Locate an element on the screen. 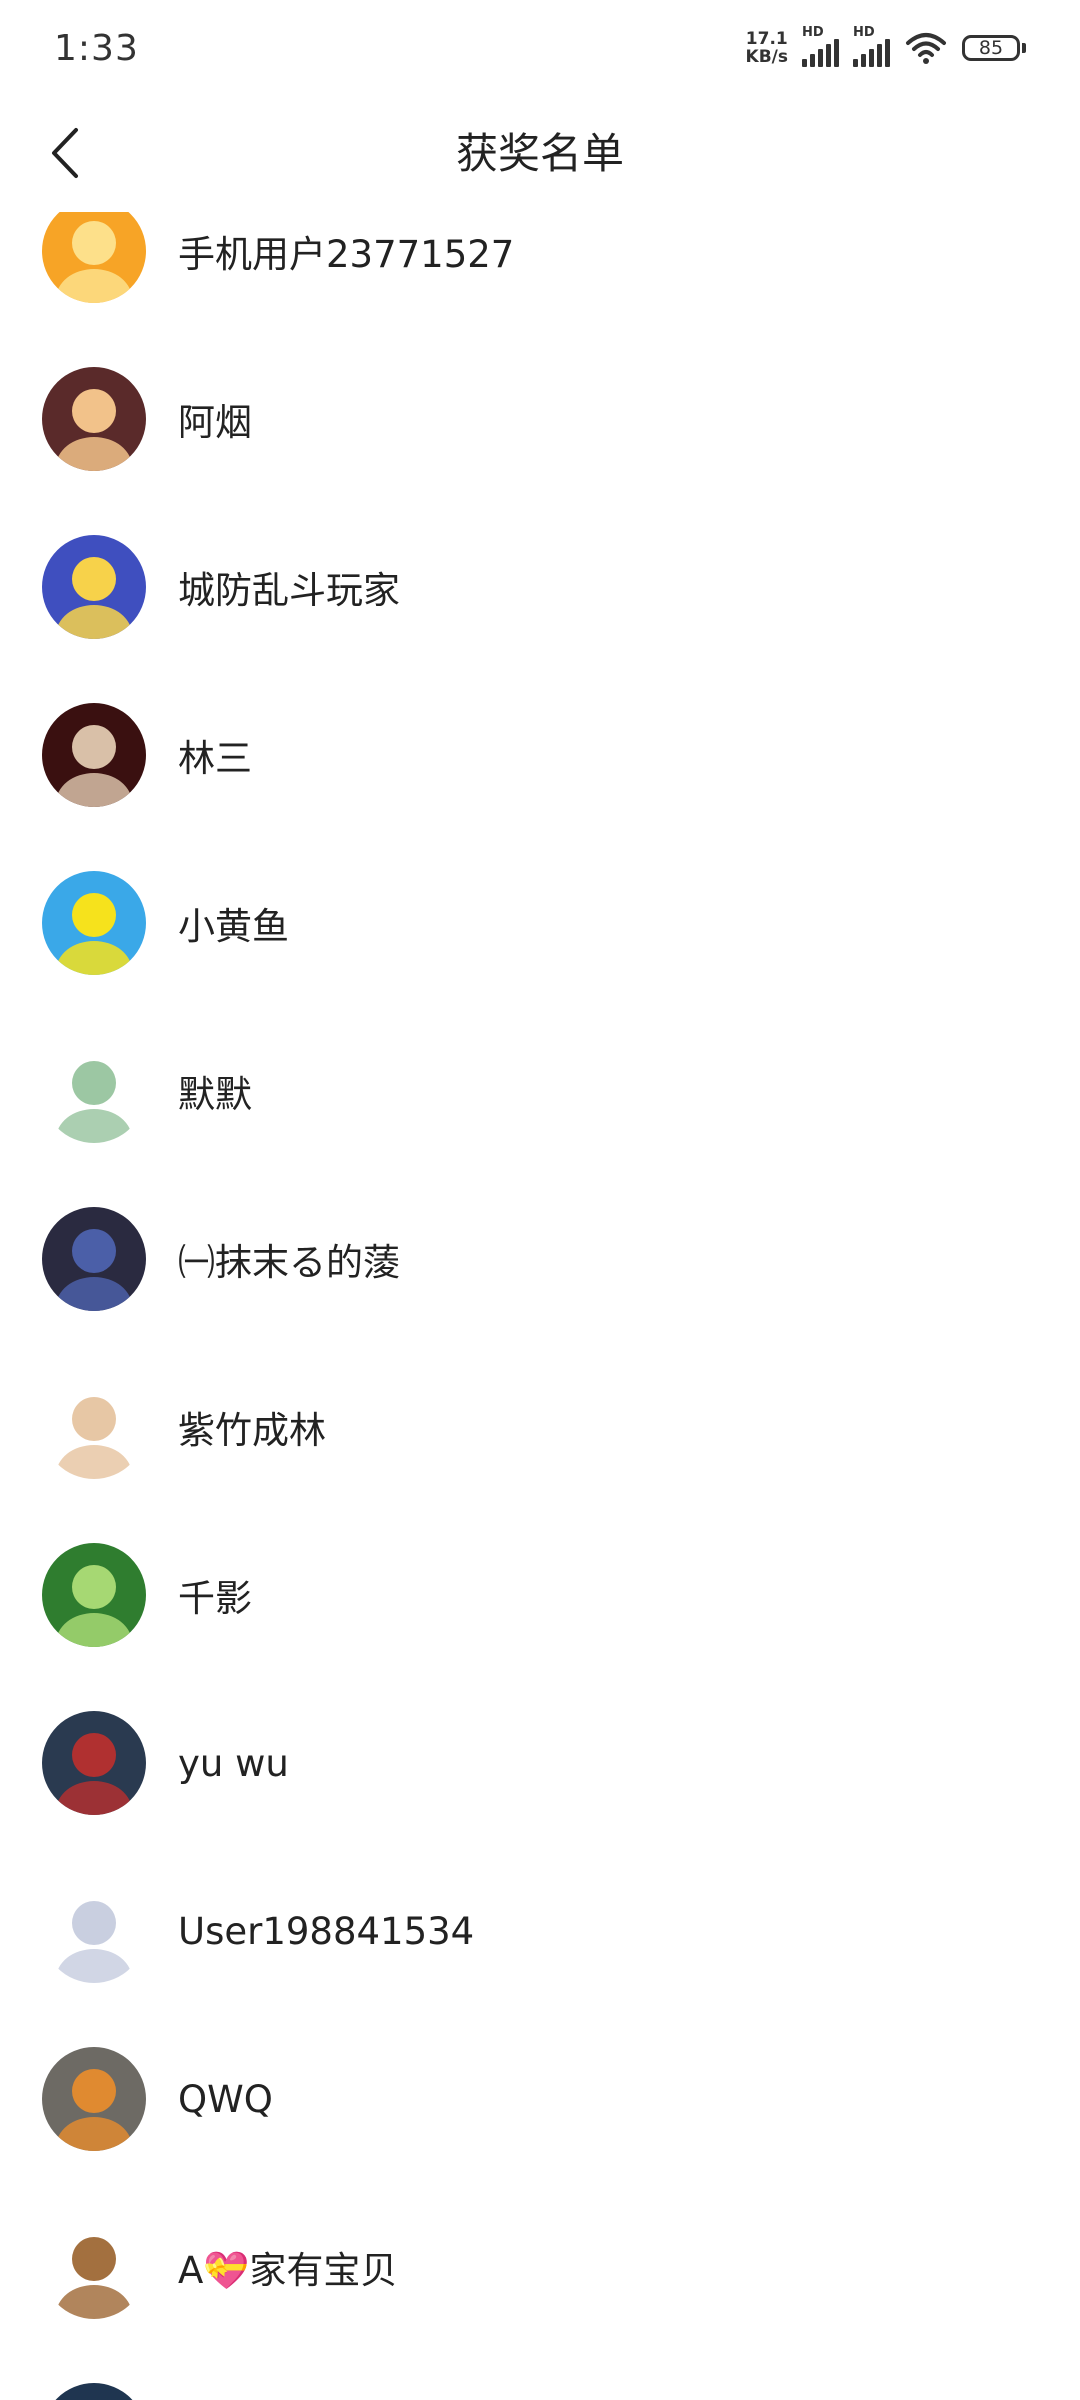  network-speed-value: 17.1 is located at coordinates (766, 39).